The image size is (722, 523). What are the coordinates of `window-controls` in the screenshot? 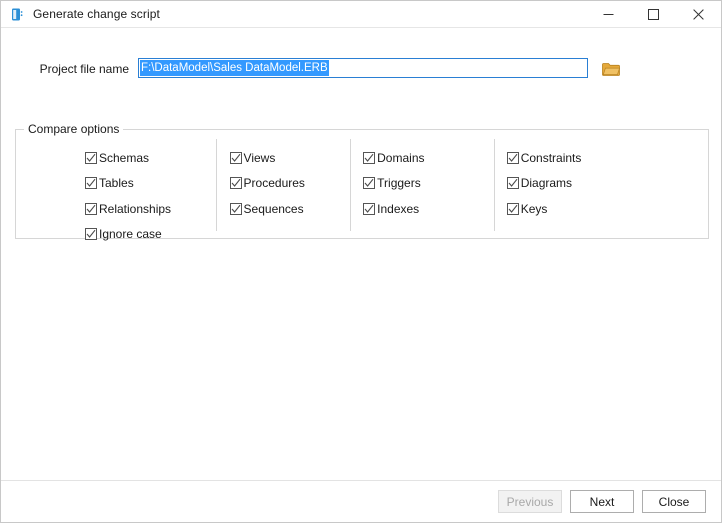 It's located at (653, 14).